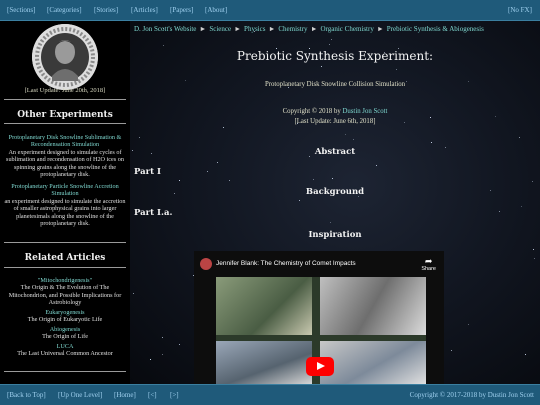  I want to click on avatar, so click(65, 57).